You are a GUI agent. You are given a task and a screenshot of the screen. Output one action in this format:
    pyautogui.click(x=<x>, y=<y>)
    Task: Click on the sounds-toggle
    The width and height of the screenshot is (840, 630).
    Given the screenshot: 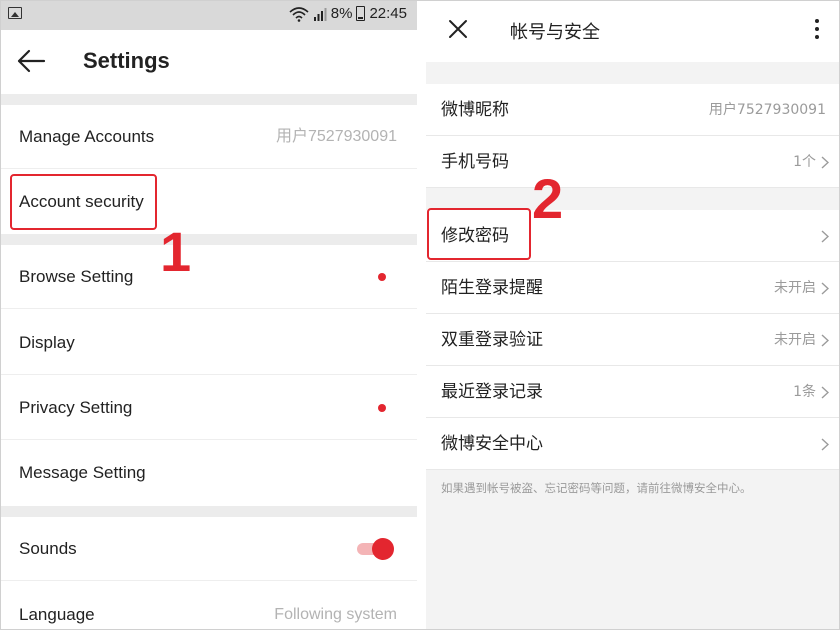 What is the action you would take?
    pyautogui.click(x=375, y=549)
    